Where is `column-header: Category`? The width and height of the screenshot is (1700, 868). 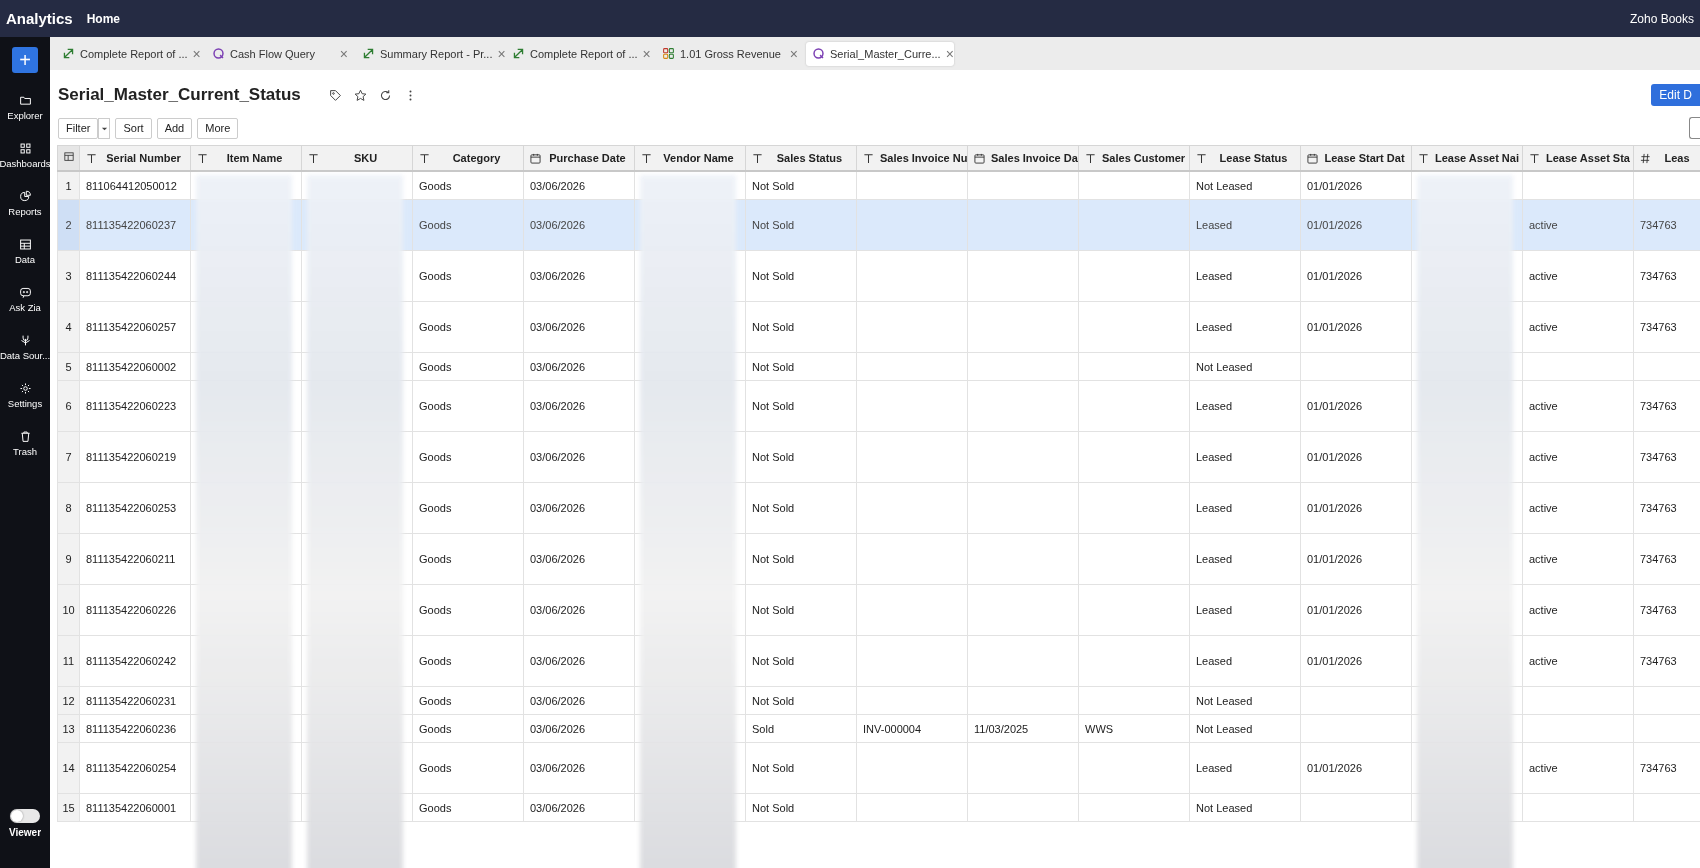 column-header: Category is located at coordinates (468, 158).